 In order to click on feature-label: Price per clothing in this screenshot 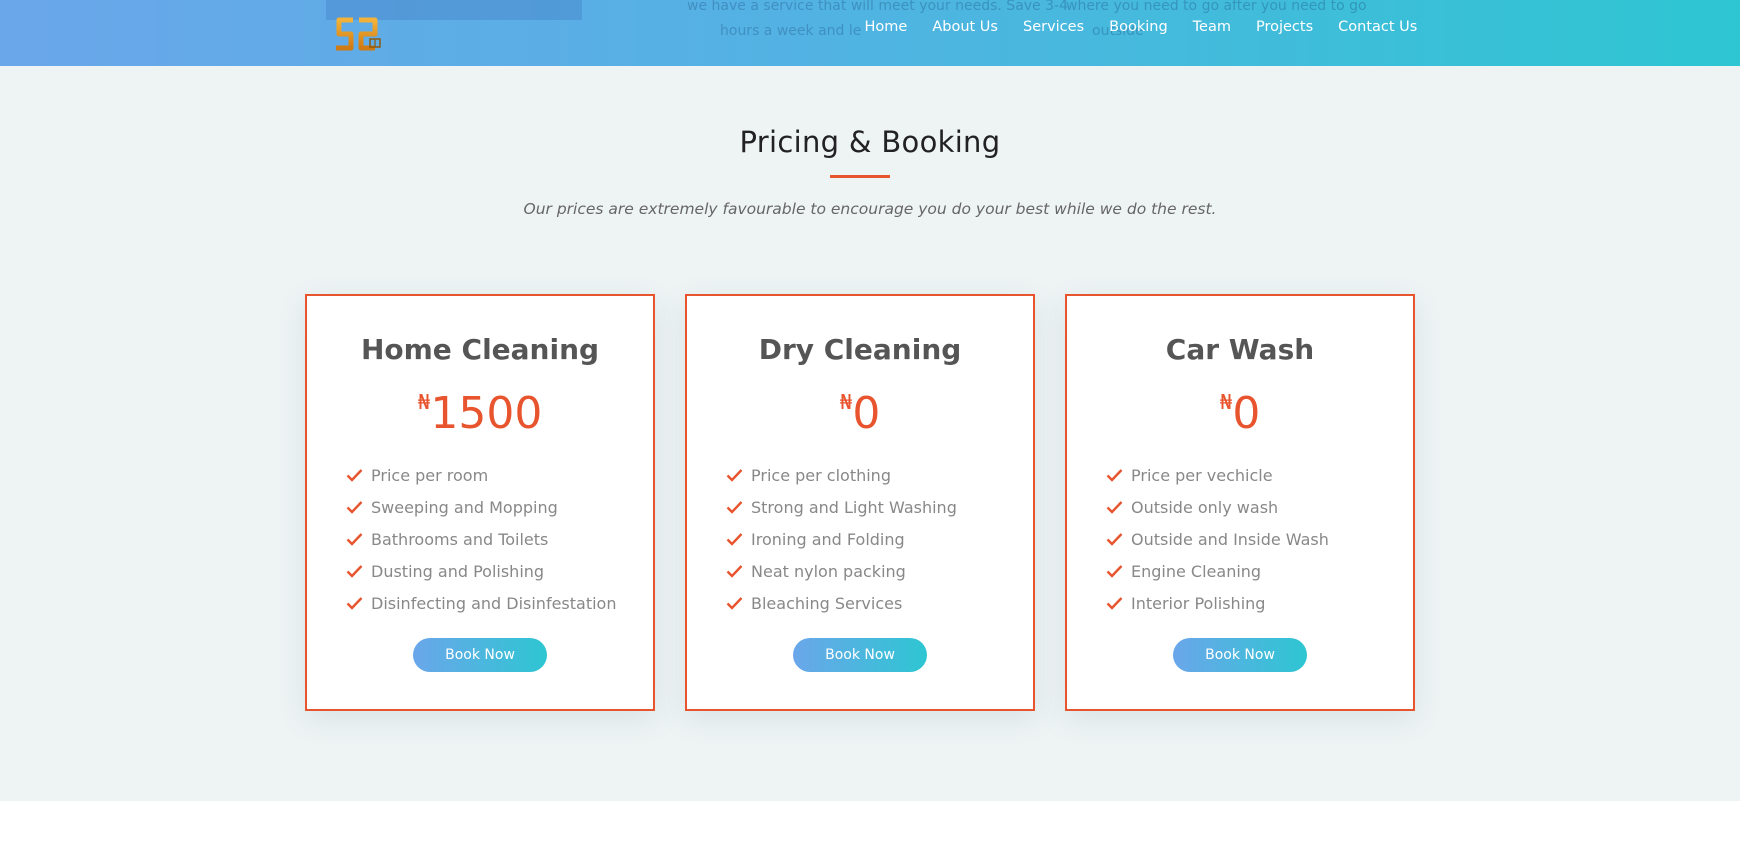, I will do `click(821, 475)`.